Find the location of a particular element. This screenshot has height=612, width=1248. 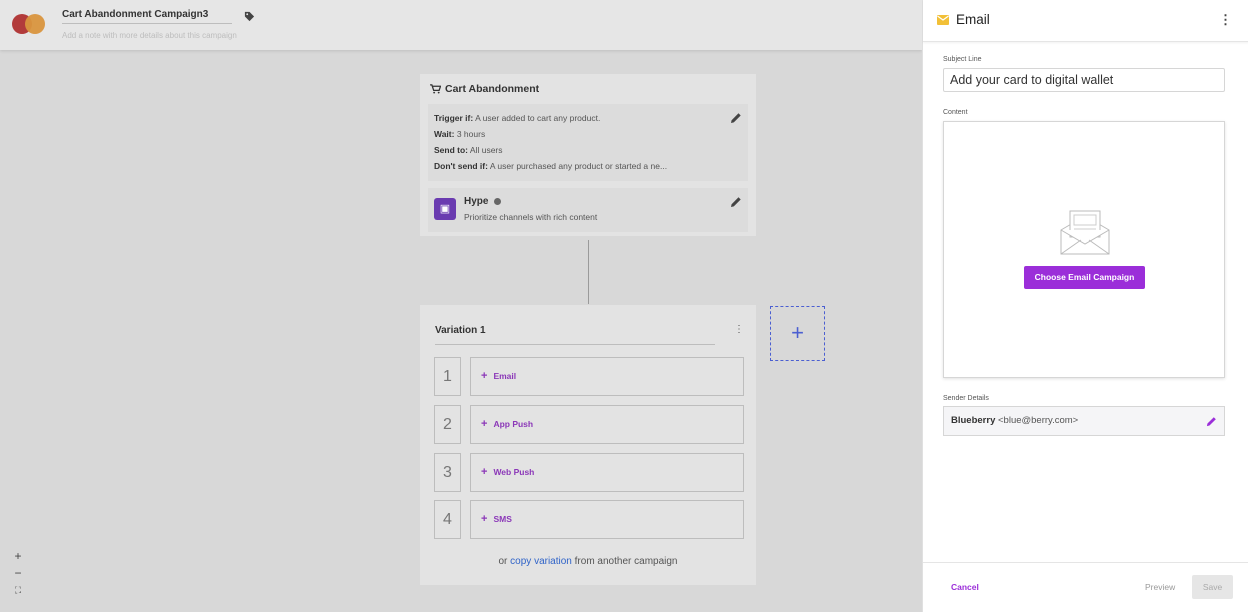

subject-line-label: Subject Line is located at coordinates (962, 59).